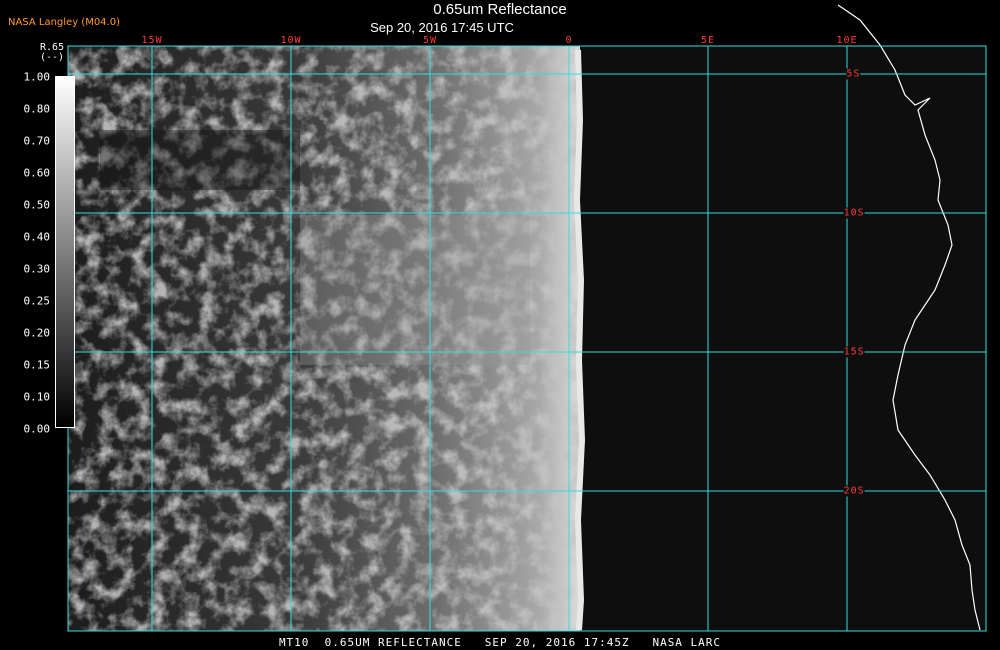 This screenshot has width=1000, height=650. What do you see at coordinates (854, 352) in the screenshot?
I see `latitude-label: 15S` at bounding box center [854, 352].